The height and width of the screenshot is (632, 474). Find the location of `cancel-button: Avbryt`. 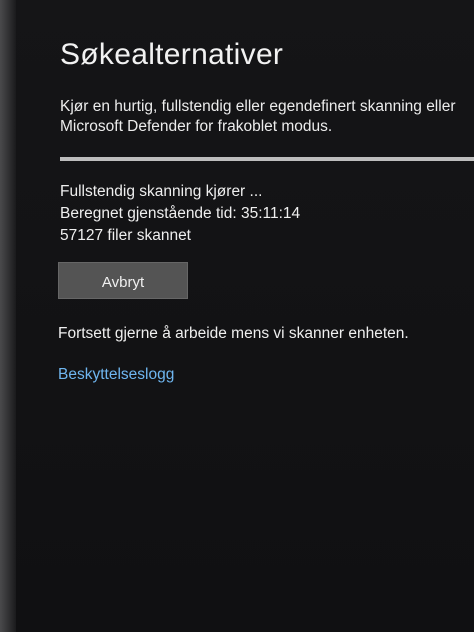

cancel-button: Avbryt is located at coordinates (123, 280).